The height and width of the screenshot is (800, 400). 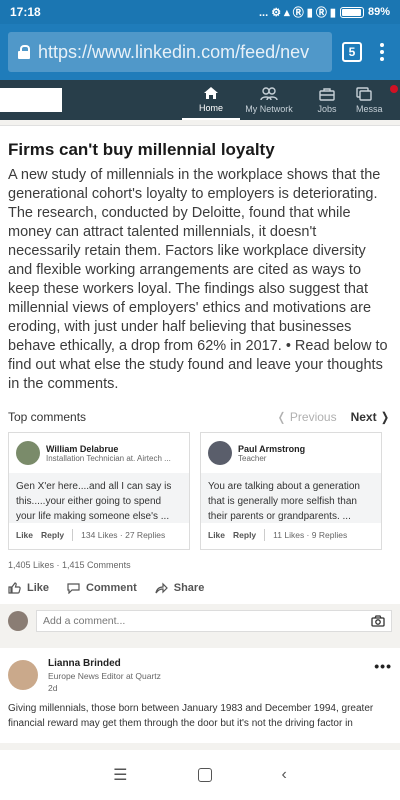 I want to click on camera-icon, so click(x=378, y=621).